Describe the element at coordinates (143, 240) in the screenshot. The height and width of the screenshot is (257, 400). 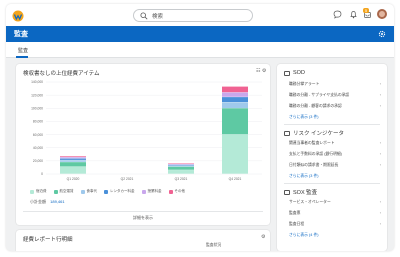
I see `report-card: 経費レポート行明細 ⚙ 監査状況` at that location.